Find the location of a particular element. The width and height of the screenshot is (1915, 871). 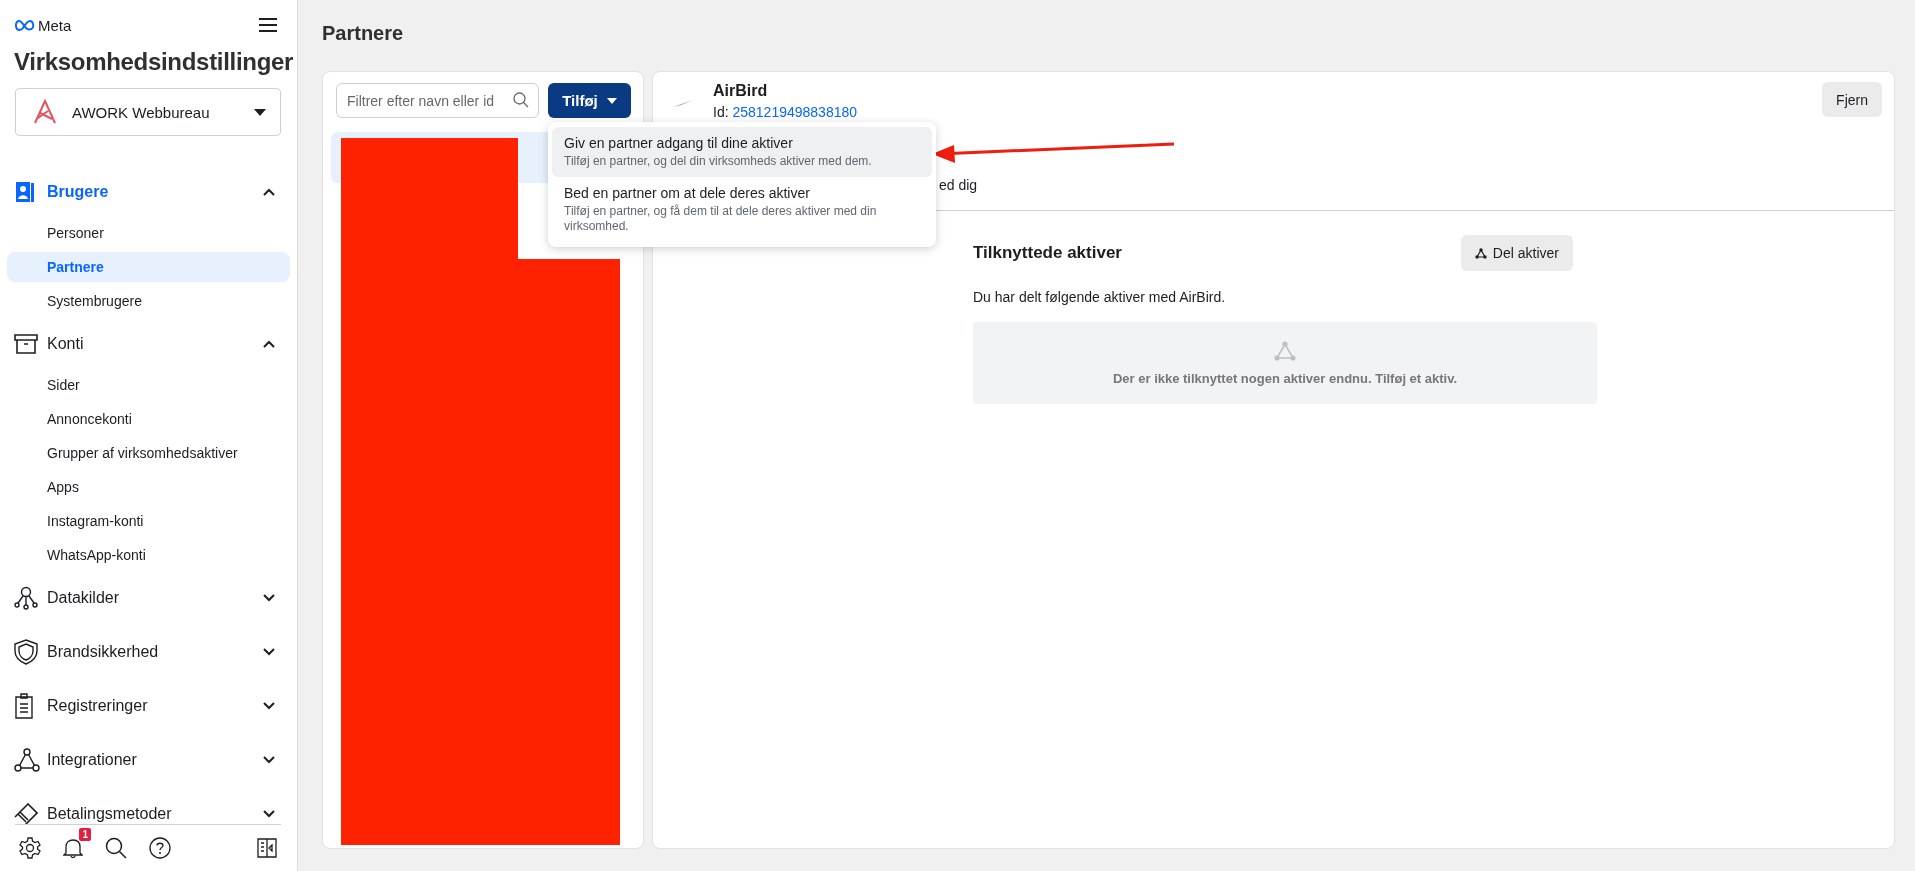

user-card-icon is located at coordinates (25, 192).